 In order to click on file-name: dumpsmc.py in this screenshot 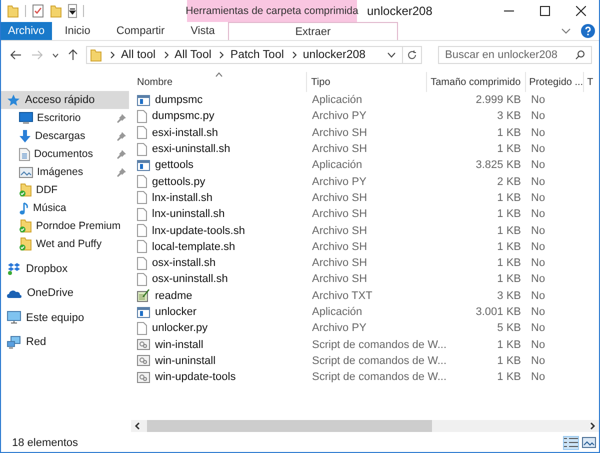, I will do `click(183, 116)`.